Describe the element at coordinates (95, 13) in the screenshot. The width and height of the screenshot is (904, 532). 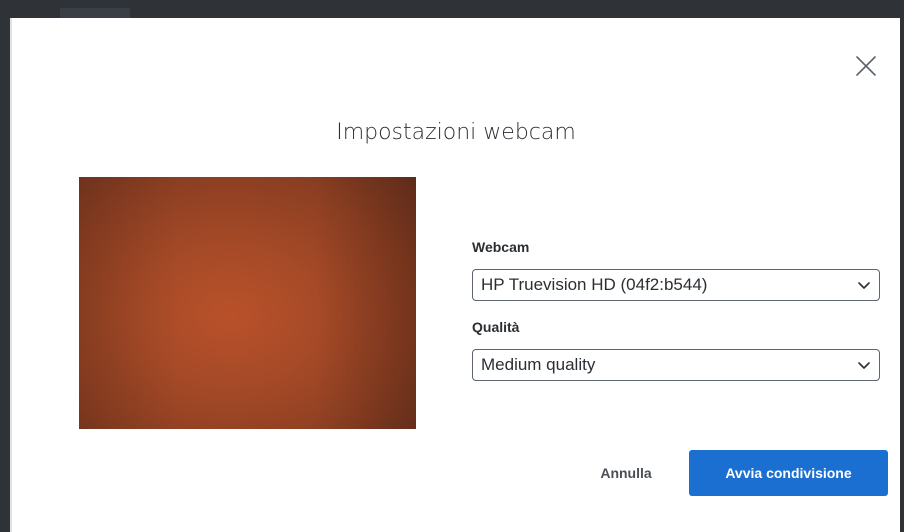
I see `background-app-strip` at that location.